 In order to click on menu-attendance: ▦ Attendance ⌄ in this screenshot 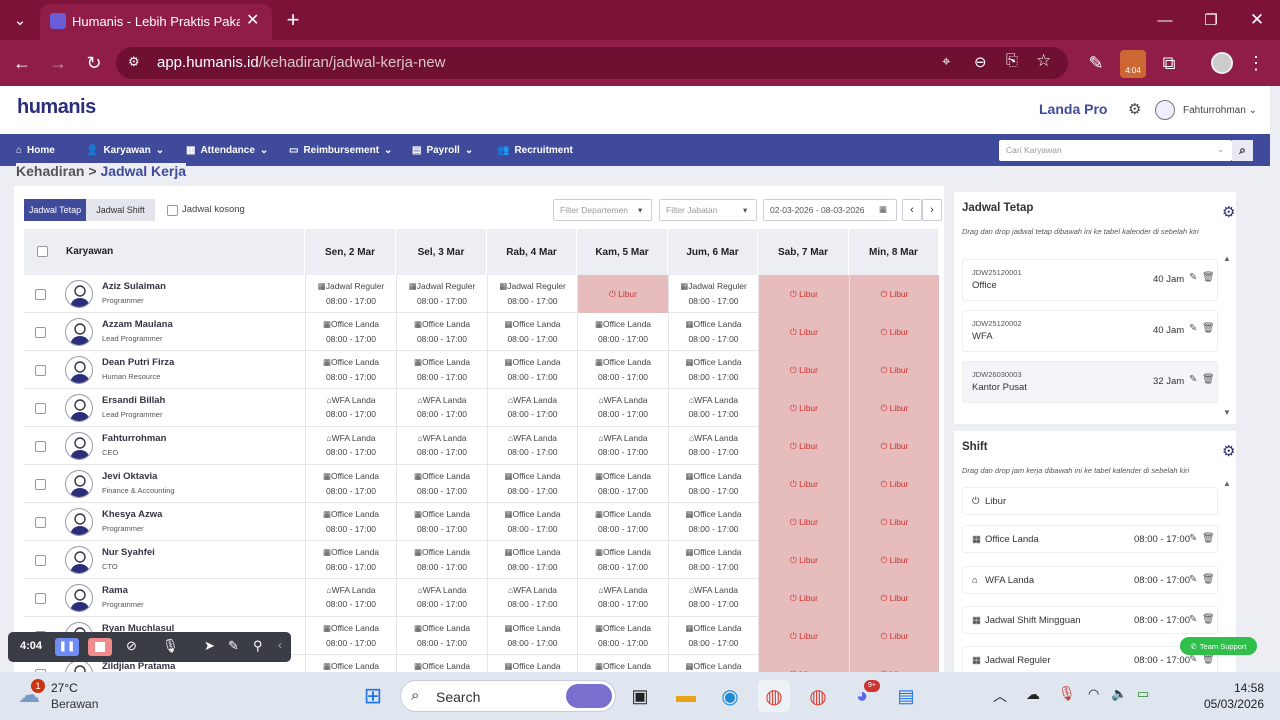, I will do `click(227, 150)`.